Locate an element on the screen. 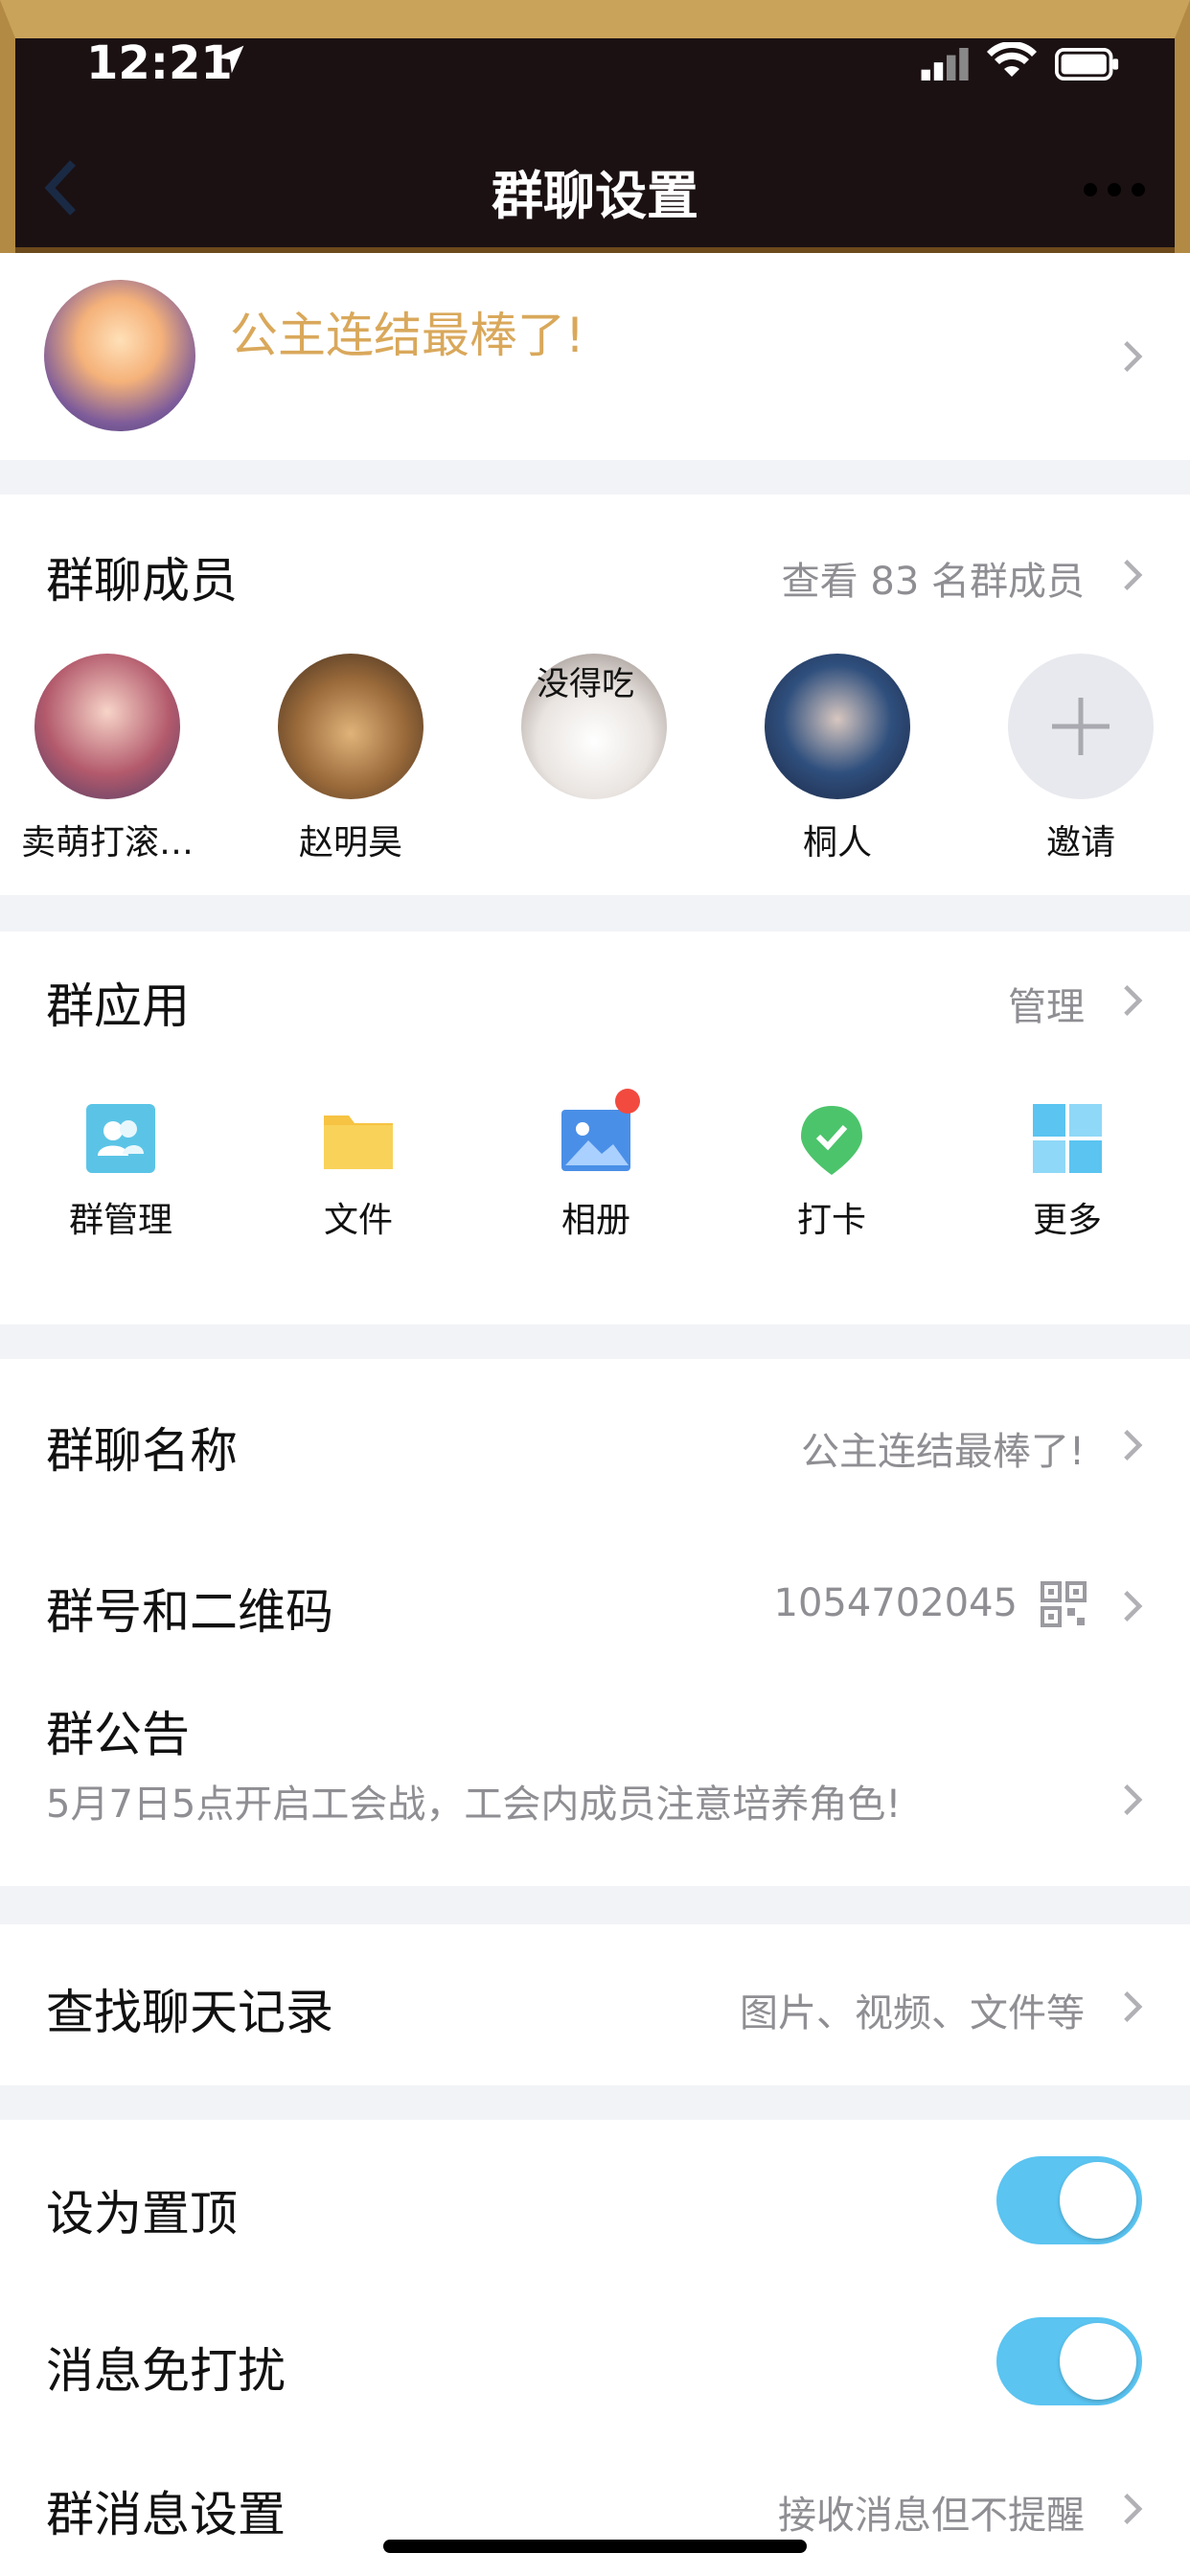 The image size is (1190, 2576). group-manage-icon is located at coordinates (121, 1138).